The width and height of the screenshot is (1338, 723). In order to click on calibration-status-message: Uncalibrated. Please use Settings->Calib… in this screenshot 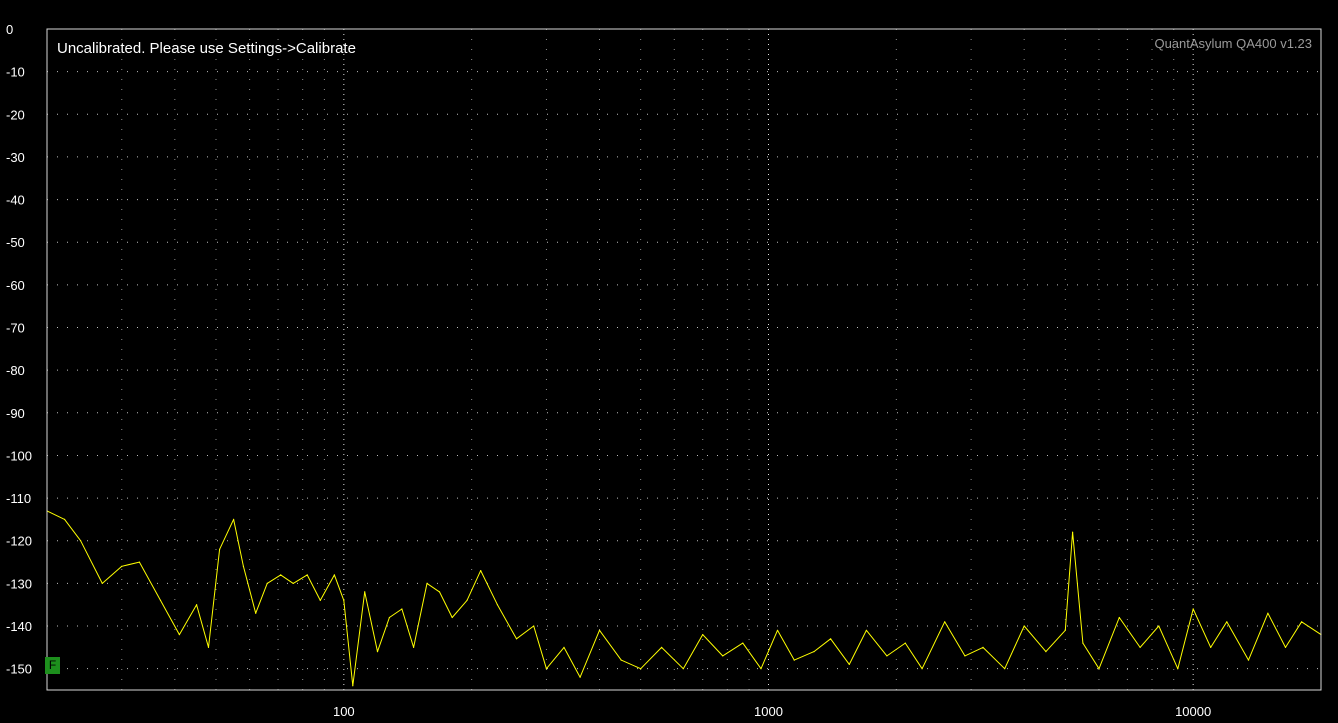, I will do `click(206, 48)`.